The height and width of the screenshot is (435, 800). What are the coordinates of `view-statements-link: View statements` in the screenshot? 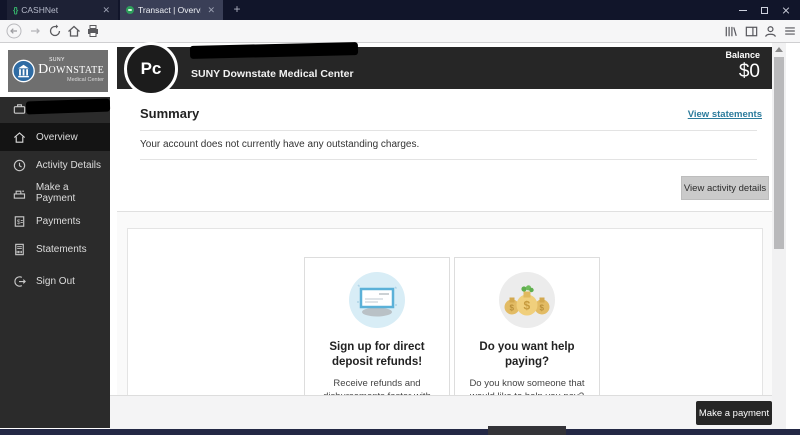 It's located at (725, 114).